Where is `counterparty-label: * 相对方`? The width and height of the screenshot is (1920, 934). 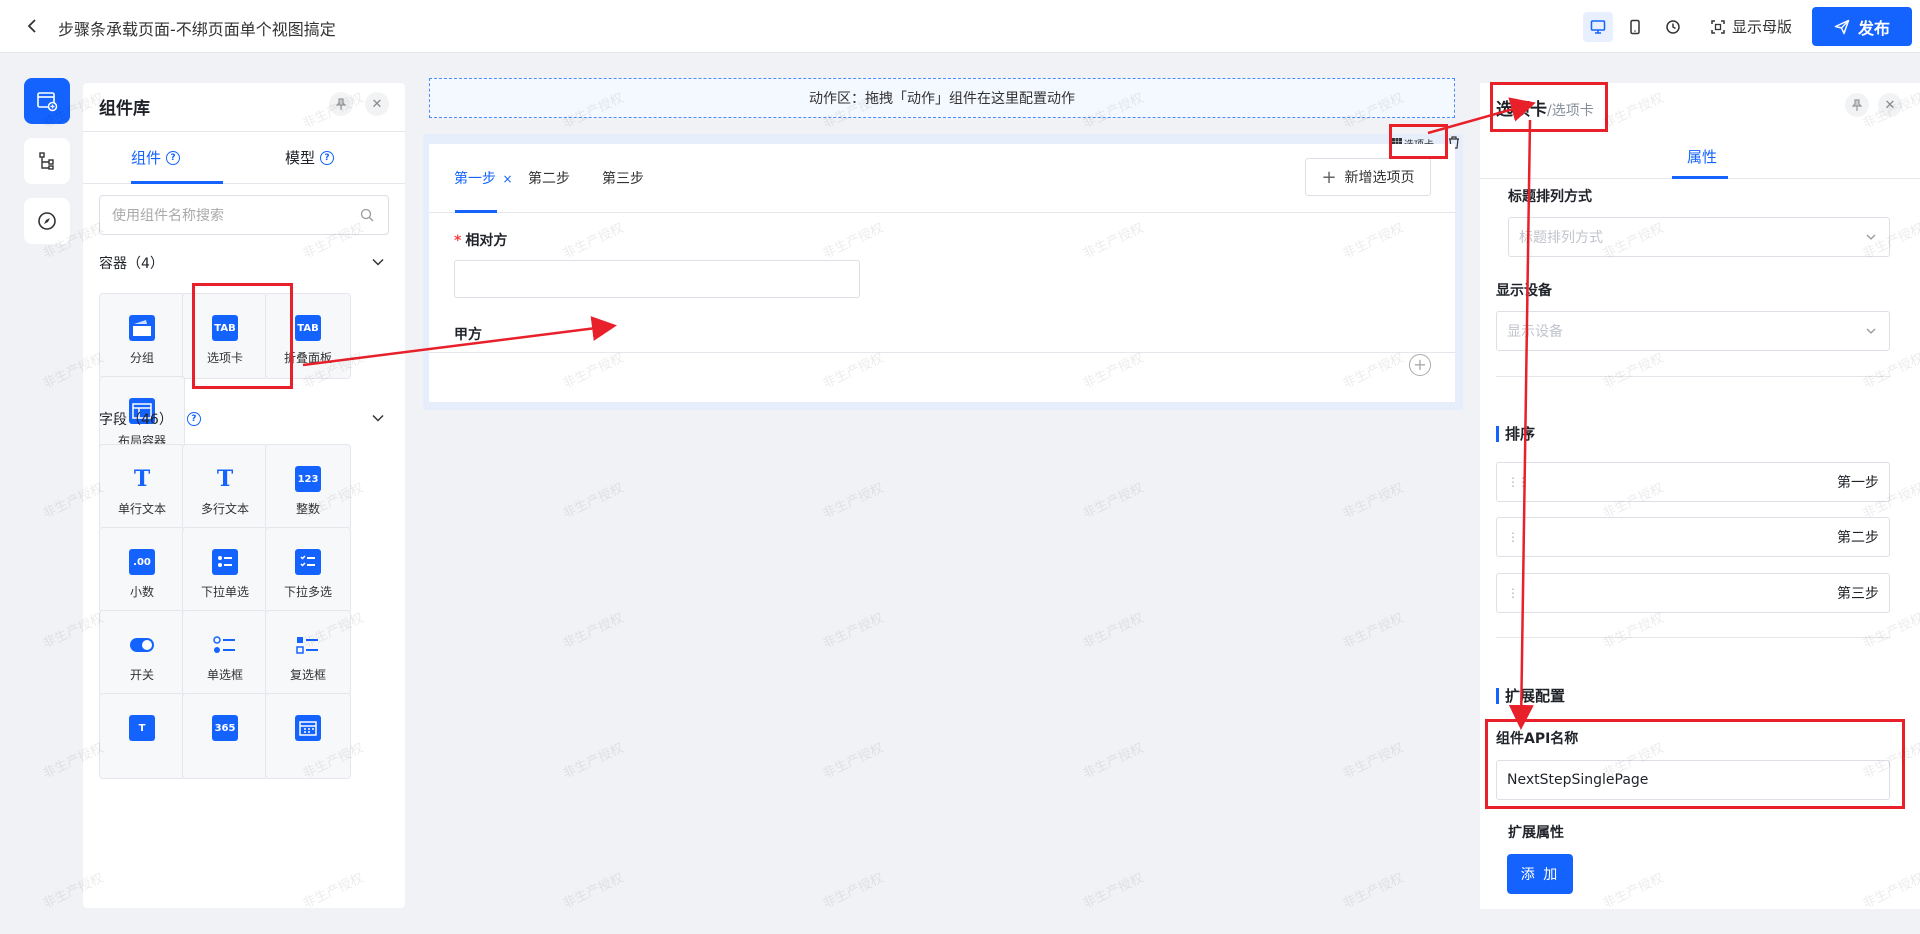
counterparty-label: * 相对方 is located at coordinates (480, 240).